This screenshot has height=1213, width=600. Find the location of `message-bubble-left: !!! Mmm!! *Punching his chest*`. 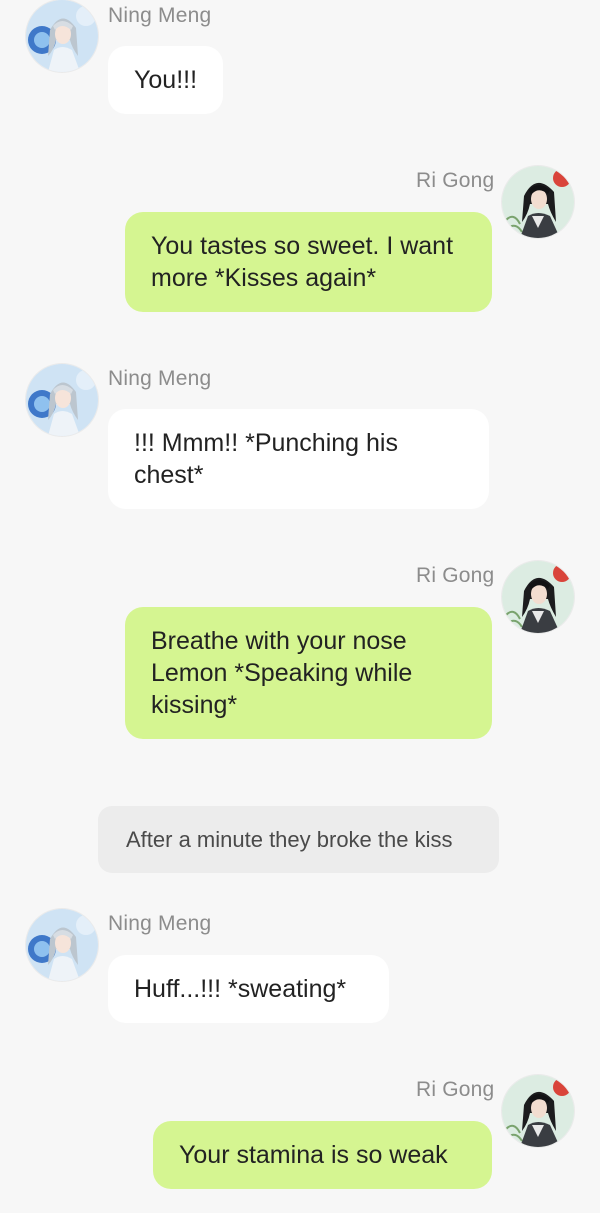

message-bubble-left: !!! Mmm!! *Punching his chest* is located at coordinates (298, 459).